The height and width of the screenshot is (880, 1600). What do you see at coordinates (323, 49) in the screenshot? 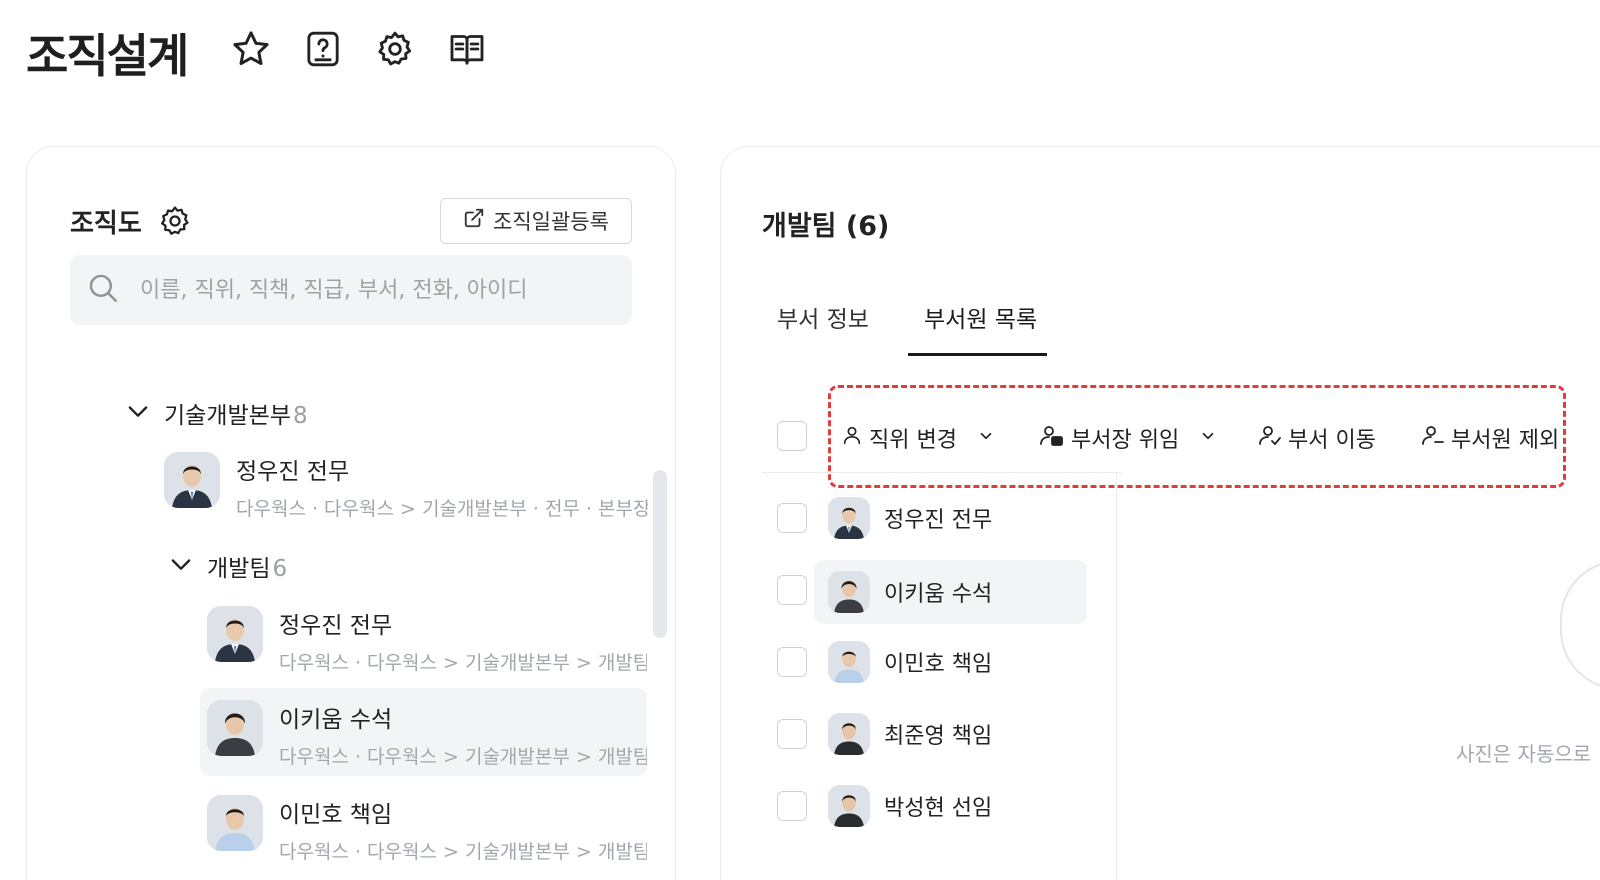
I see `help-icon` at bounding box center [323, 49].